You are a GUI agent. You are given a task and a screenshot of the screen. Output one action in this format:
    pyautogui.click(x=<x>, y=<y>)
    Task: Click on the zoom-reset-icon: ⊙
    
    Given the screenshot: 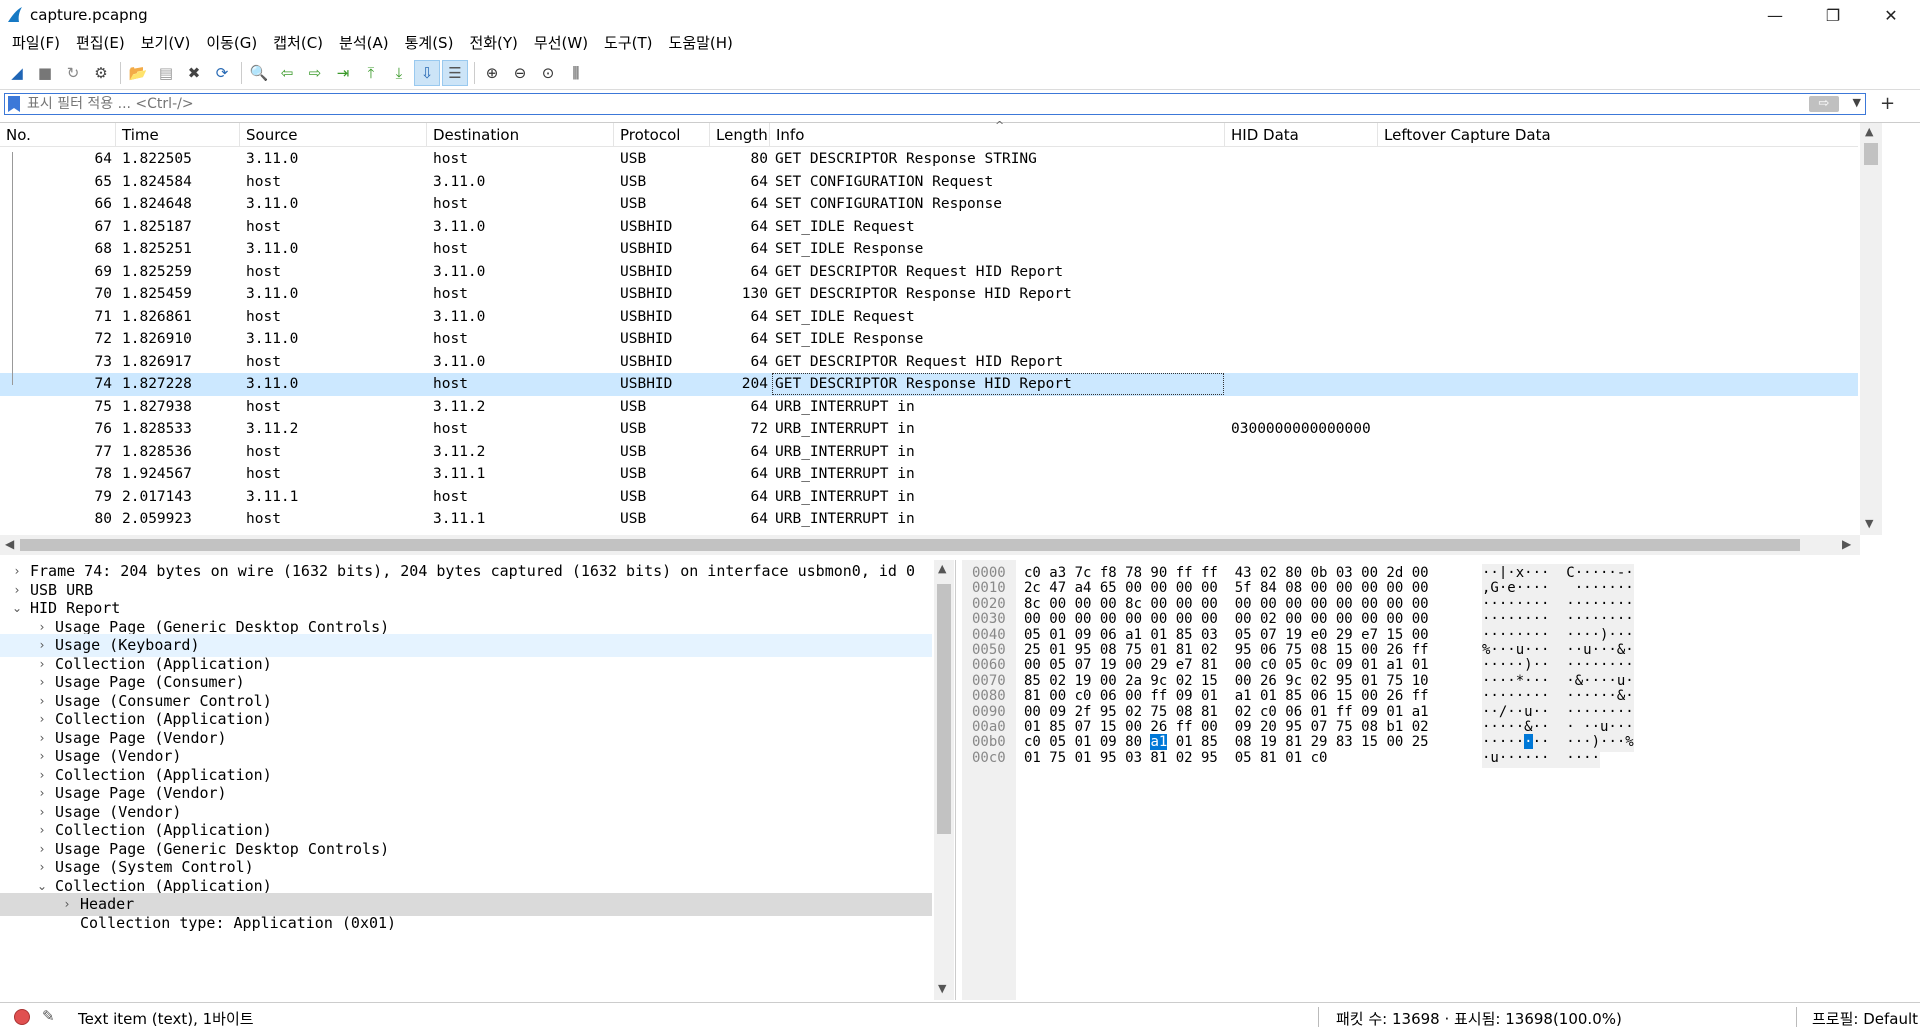 What is the action you would take?
    pyautogui.click(x=548, y=72)
    